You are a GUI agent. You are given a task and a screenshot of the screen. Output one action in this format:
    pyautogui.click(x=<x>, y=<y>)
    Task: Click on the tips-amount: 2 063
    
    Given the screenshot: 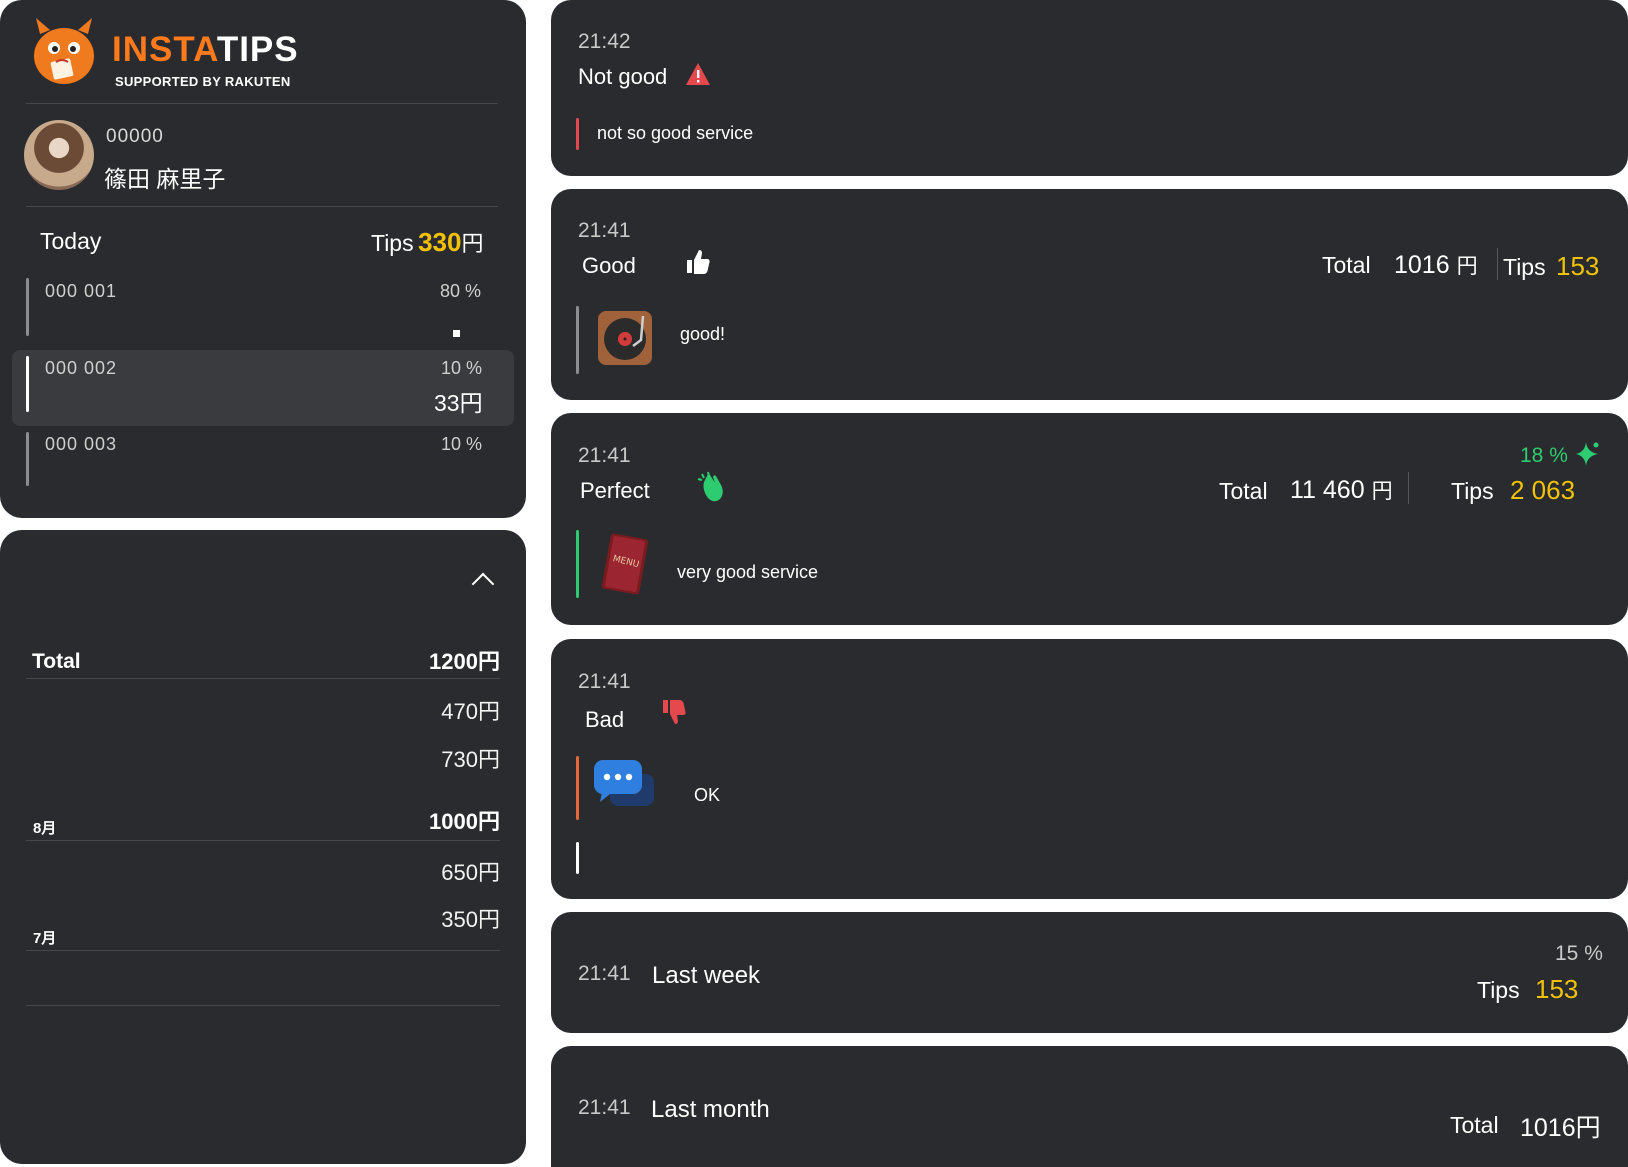 What is the action you would take?
    pyautogui.click(x=1543, y=490)
    